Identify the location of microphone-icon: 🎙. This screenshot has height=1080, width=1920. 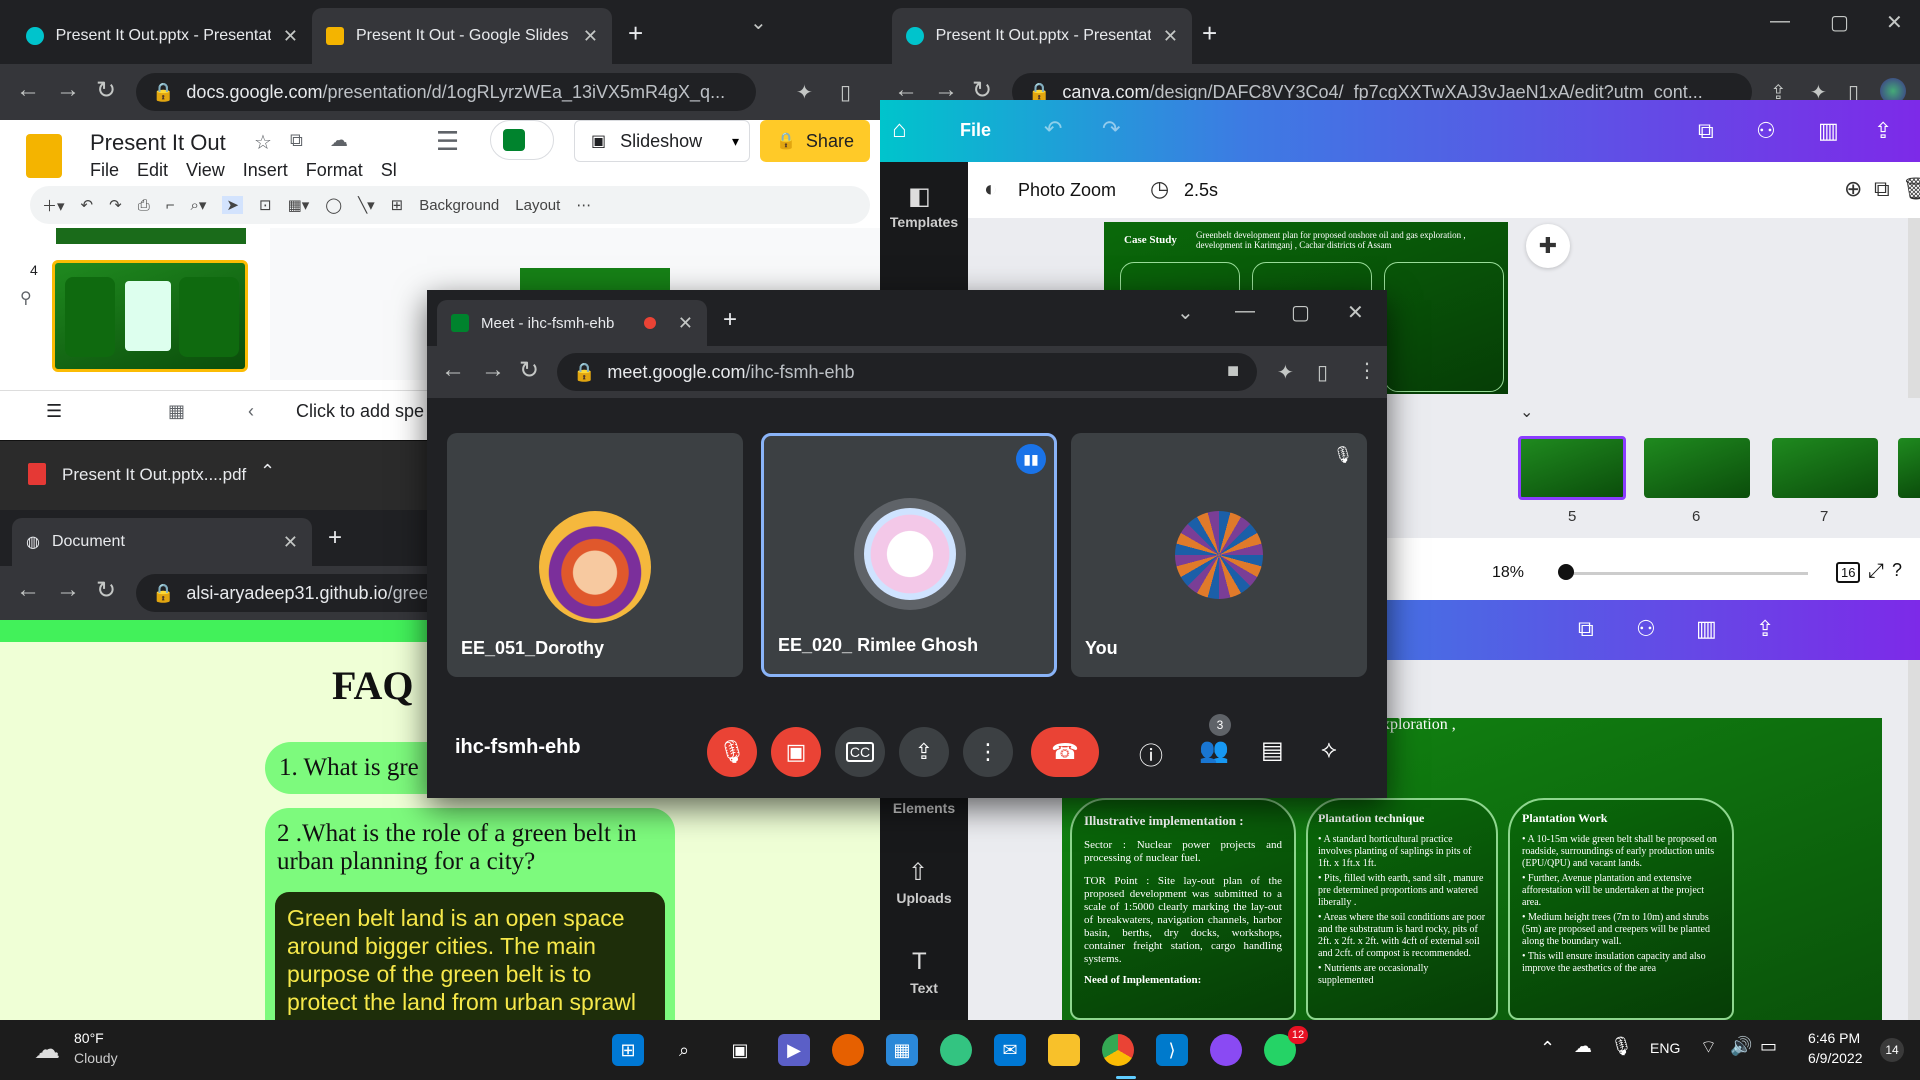
(1621, 1046).